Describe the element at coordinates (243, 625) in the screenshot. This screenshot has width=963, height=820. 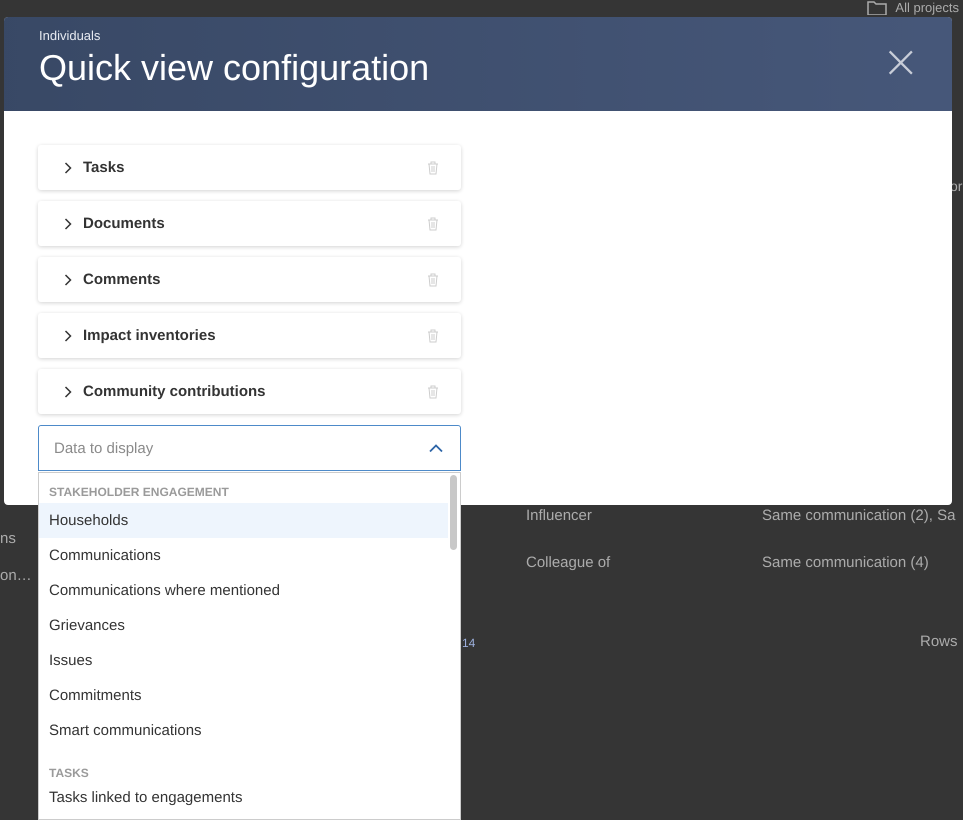
I see `dropdown-option: Grievances` at that location.